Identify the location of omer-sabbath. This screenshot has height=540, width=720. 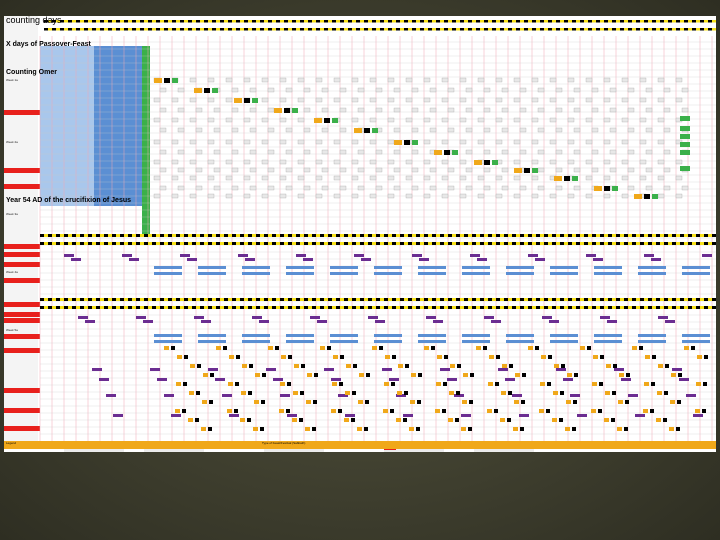
(167, 80).